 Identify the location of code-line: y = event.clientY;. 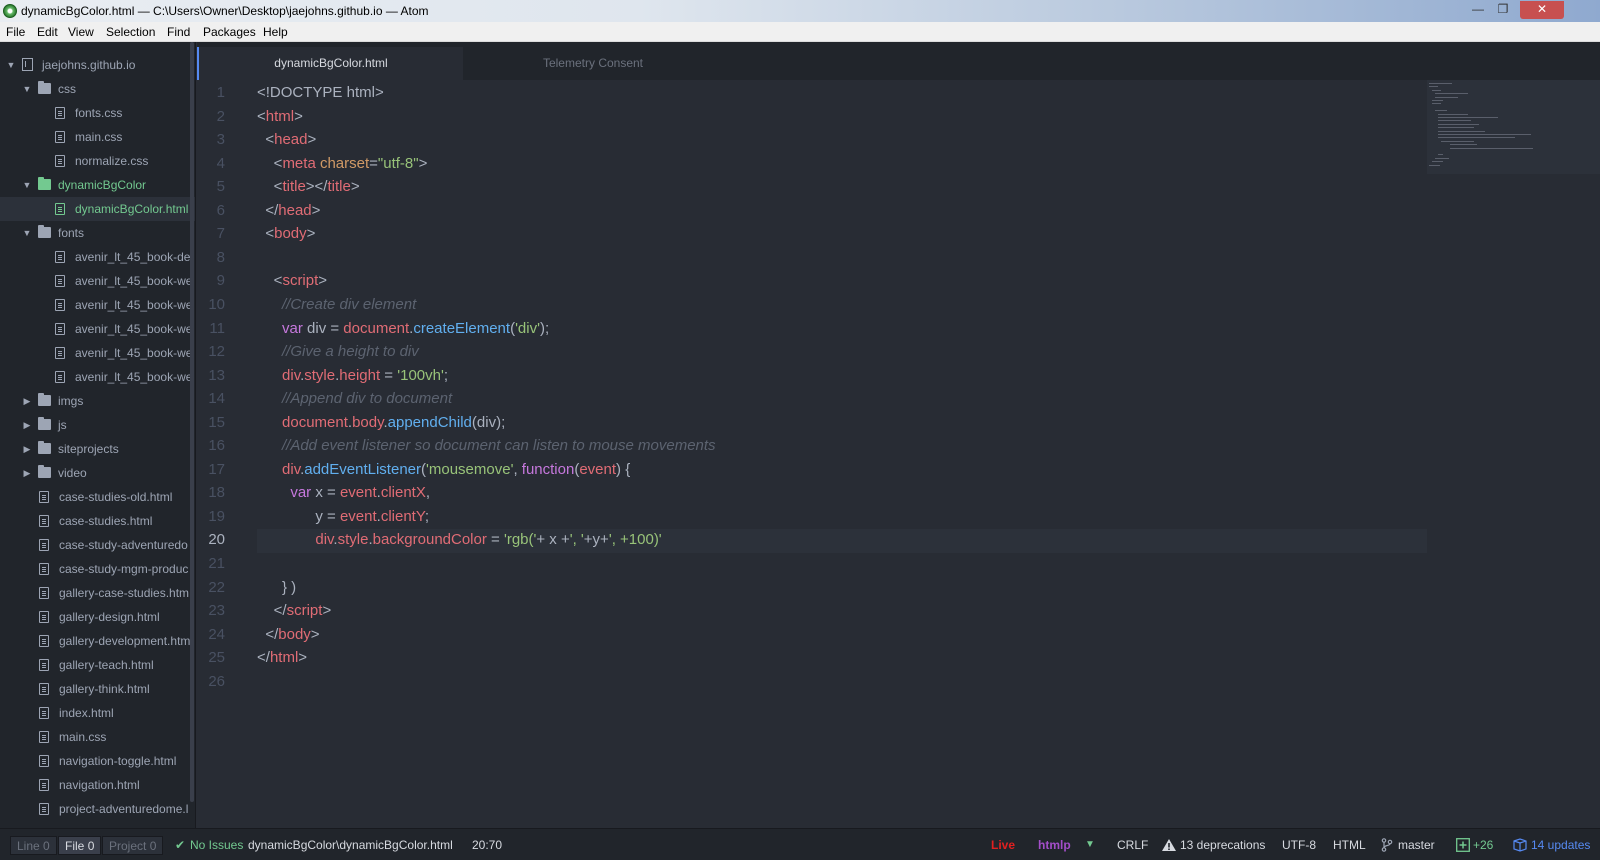
(343, 517).